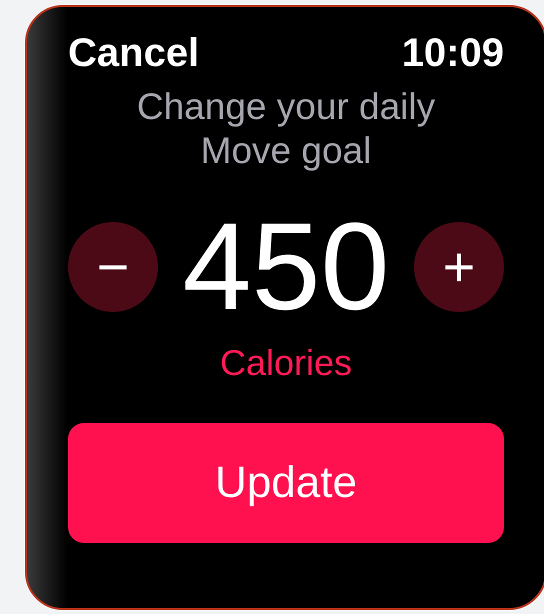  What do you see at coordinates (286, 129) in the screenshot?
I see `screen-title: Change your daily Move goal` at bounding box center [286, 129].